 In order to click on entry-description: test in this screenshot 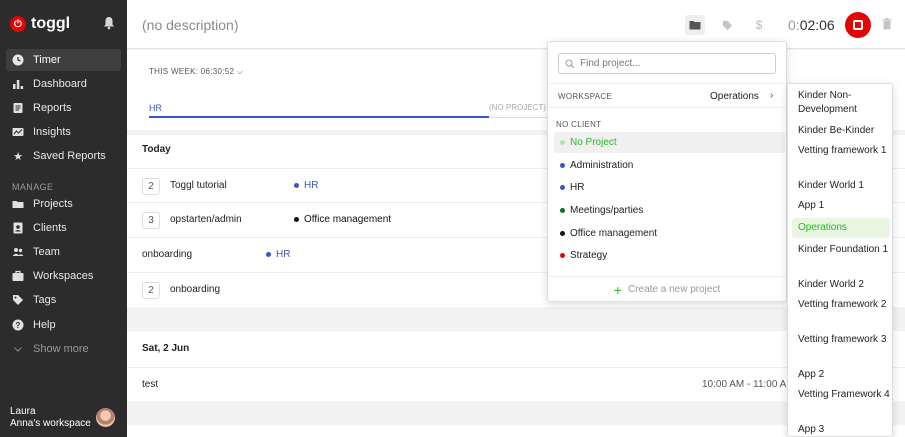, I will do `click(150, 384)`.